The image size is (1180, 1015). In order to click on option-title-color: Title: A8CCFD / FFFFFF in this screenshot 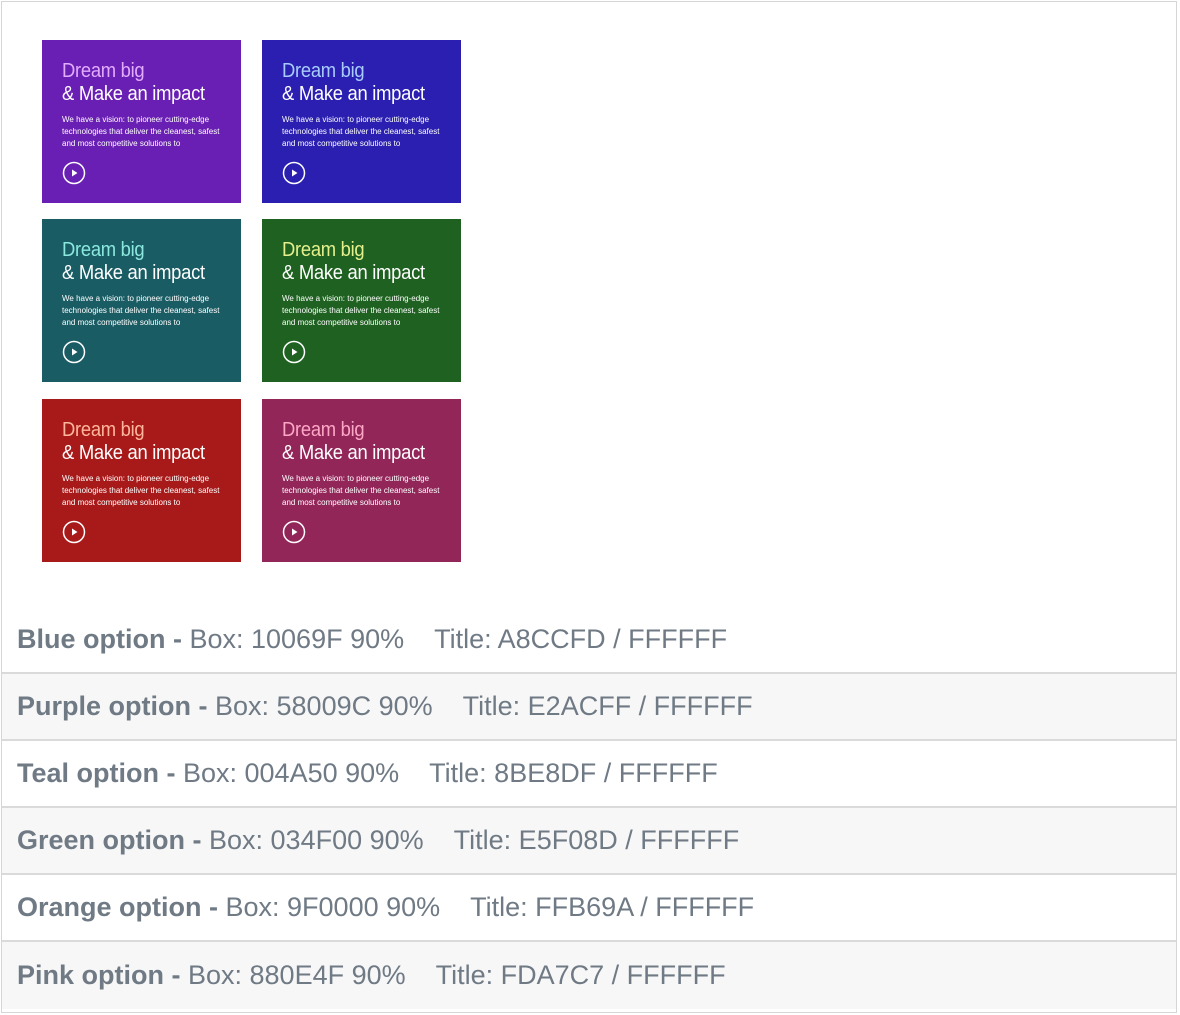, I will do `click(581, 639)`.